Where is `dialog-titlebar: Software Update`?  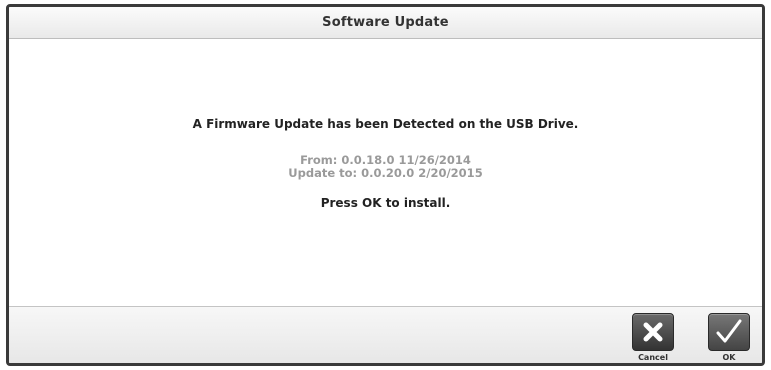
dialog-titlebar: Software Update is located at coordinates (385, 23).